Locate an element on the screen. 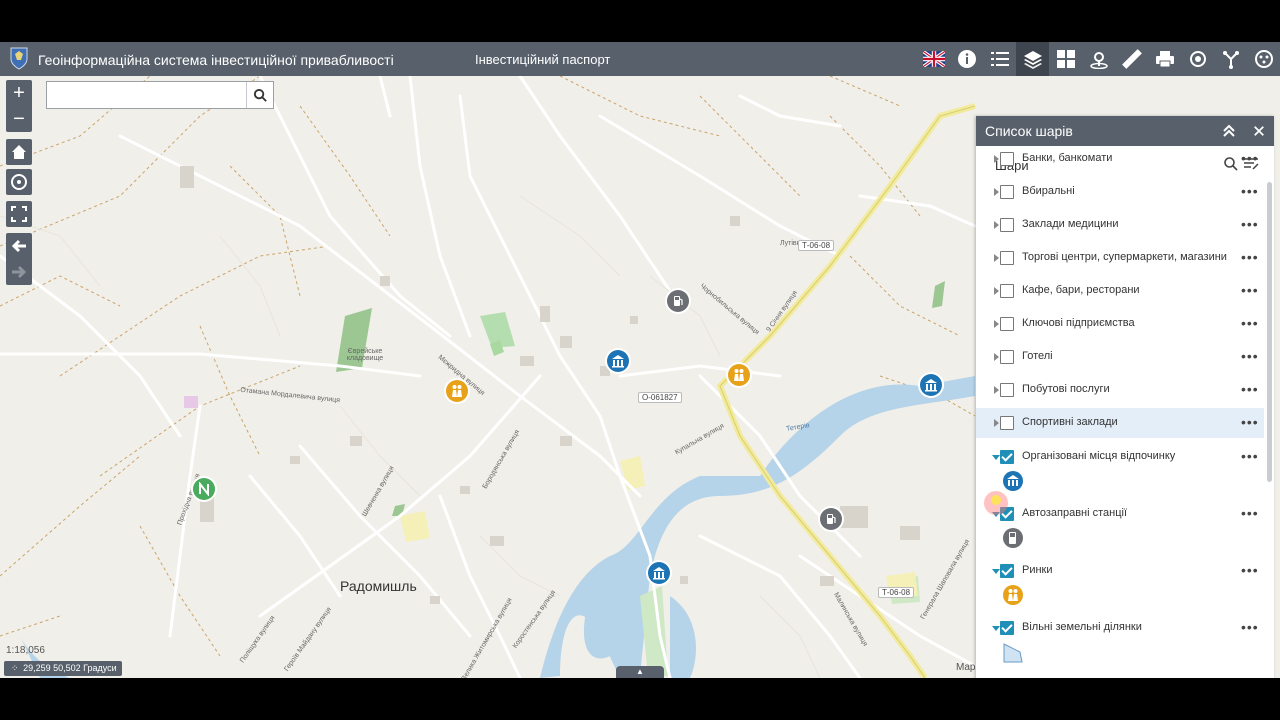 The height and width of the screenshot is (720, 1280). building-icon is located at coordinates (618, 361).